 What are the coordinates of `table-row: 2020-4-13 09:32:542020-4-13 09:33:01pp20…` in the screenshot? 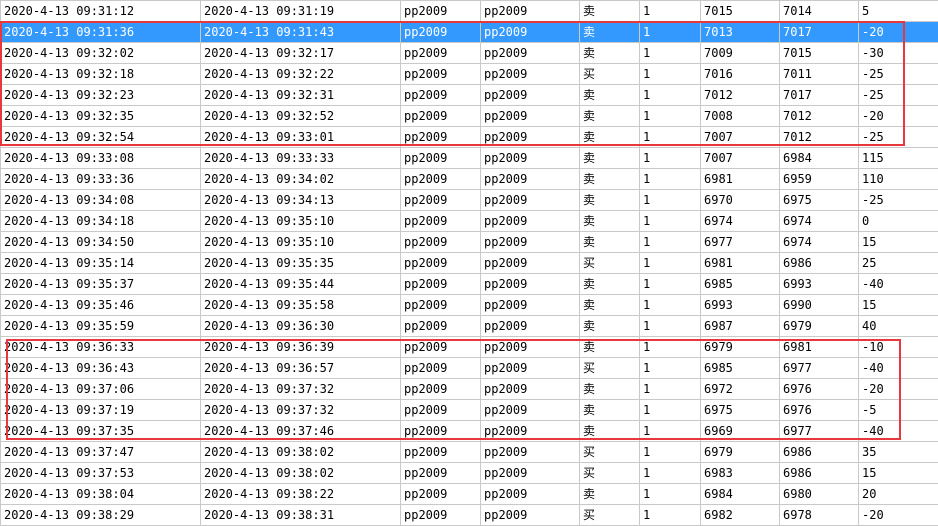 It's located at (469, 137).